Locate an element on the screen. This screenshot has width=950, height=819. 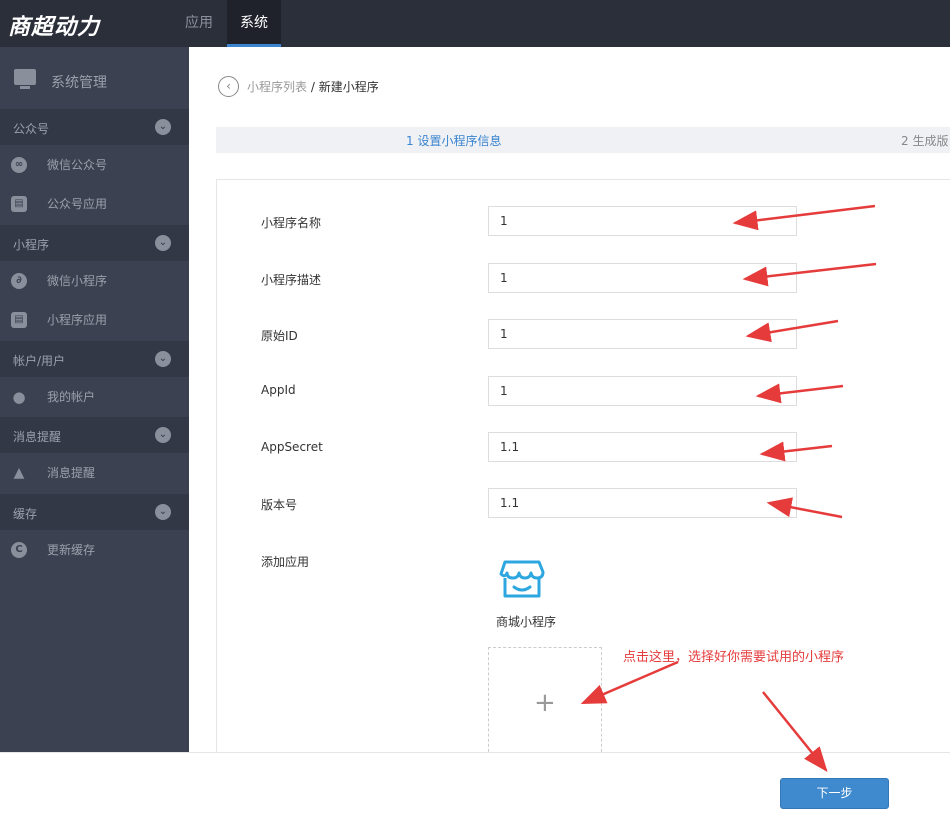
sidebar-group-notifications: 消息提醒 ⌄ is located at coordinates (94, 435).